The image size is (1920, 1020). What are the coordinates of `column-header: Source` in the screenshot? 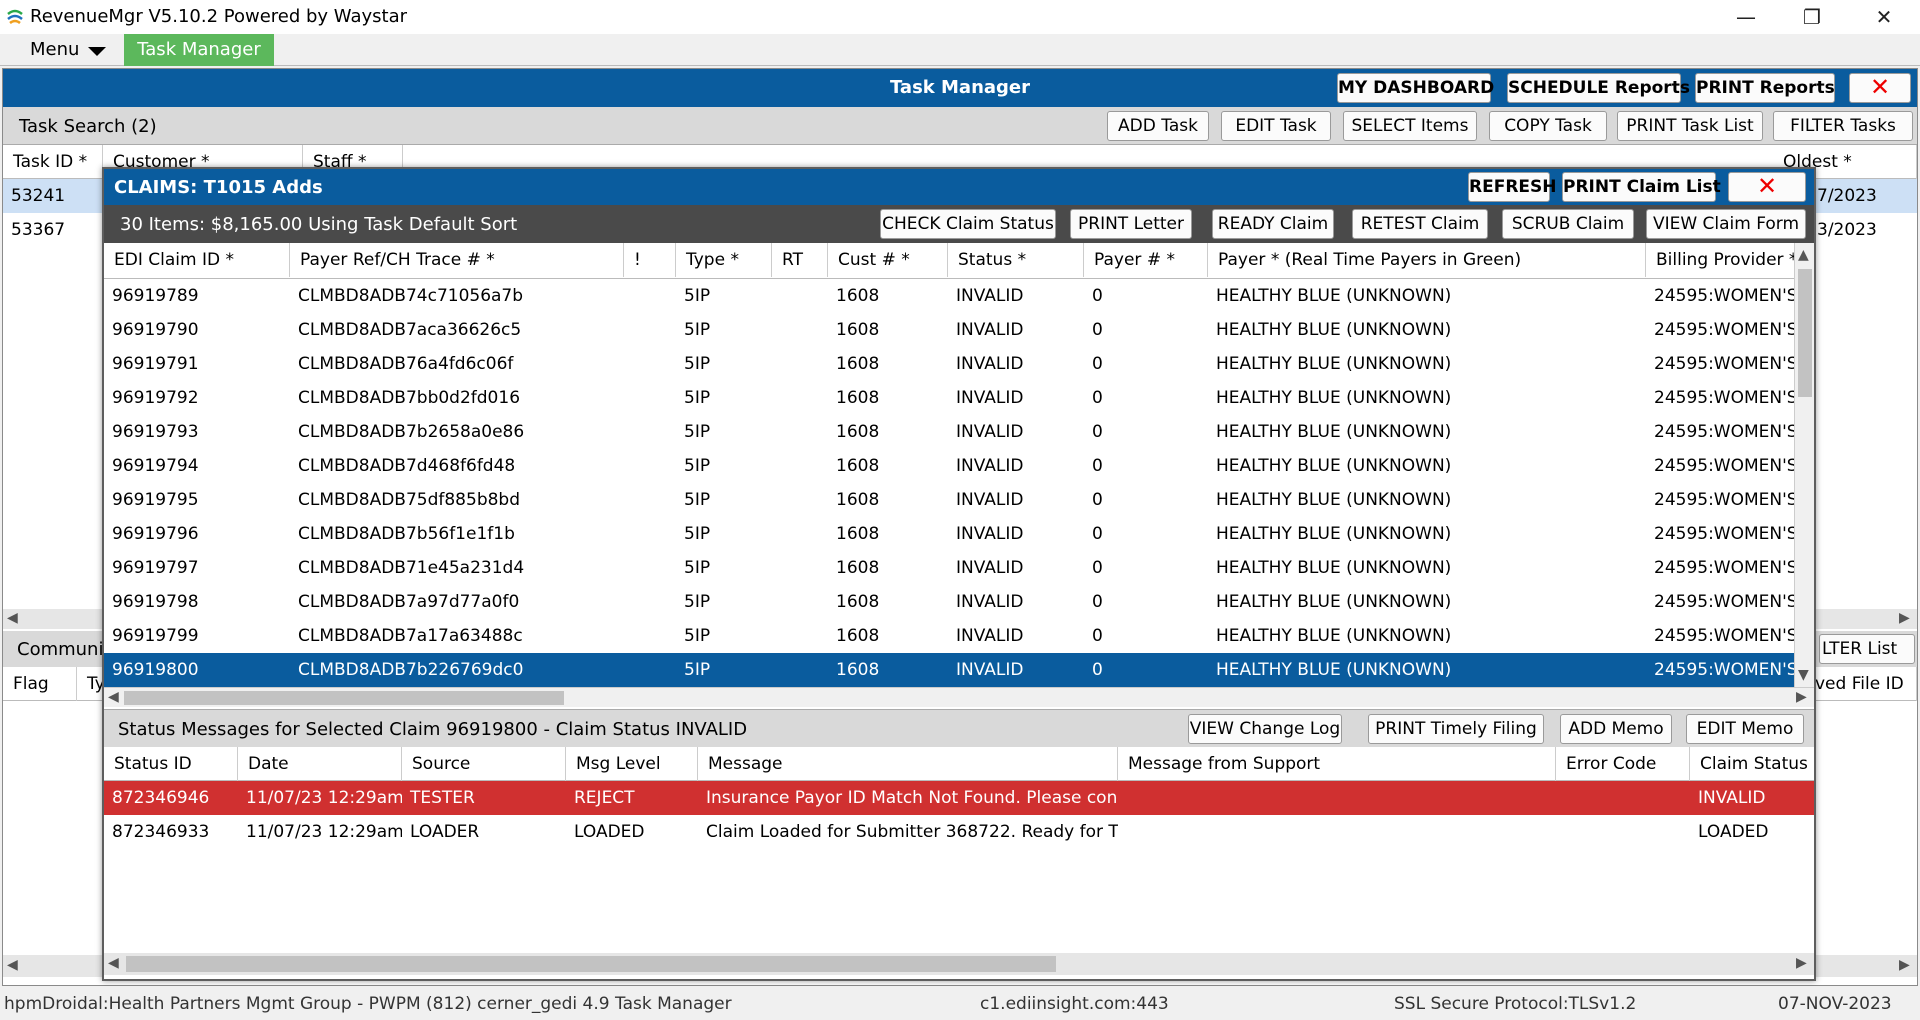 It's located at (484, 764).